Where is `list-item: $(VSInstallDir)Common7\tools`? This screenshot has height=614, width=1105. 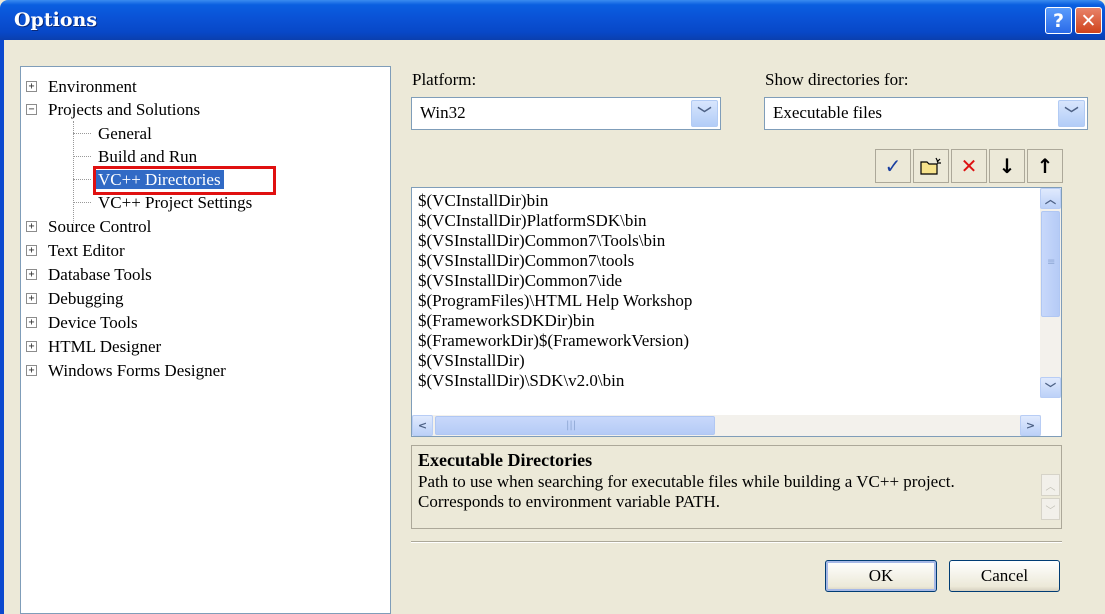 list-item: $(VSInstallDir)Common7\tools is located at coordinates (526, 261).